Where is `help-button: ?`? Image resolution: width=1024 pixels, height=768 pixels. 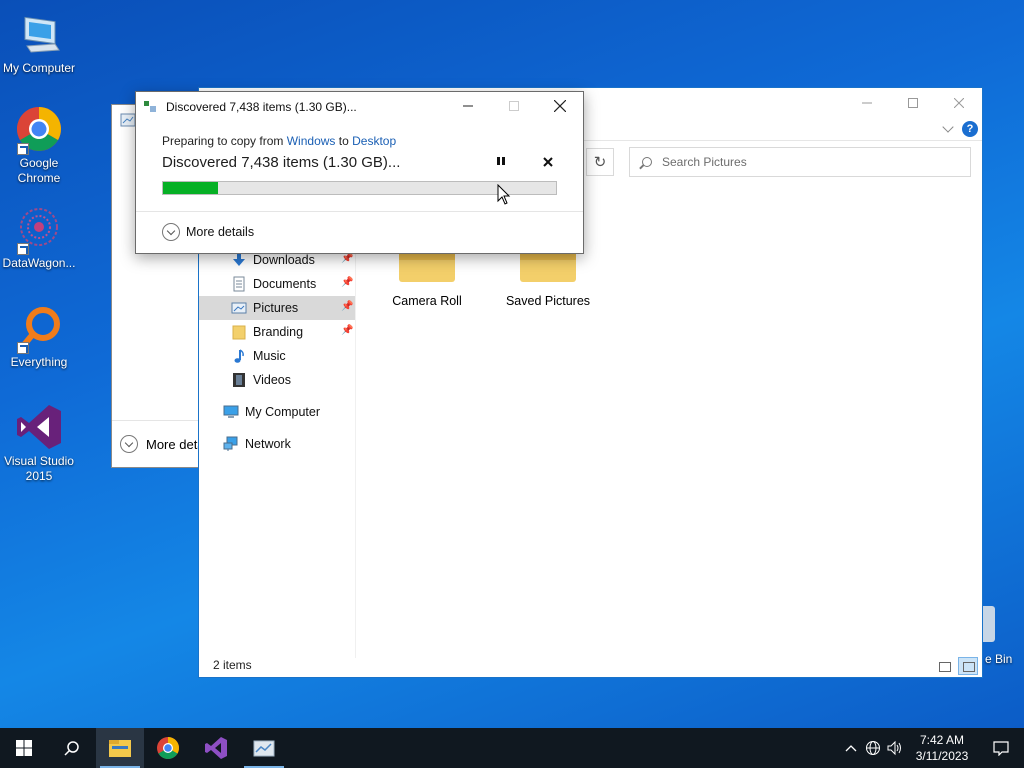
help-button: ? is located at coordinates (970, 129).